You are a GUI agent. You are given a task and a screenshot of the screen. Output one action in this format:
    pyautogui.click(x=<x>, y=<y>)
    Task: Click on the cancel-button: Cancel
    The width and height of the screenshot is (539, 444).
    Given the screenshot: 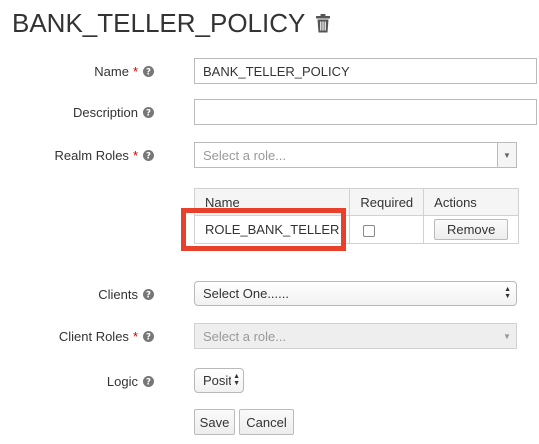 What is the action you would take?
    pyautogui.click(x=266, y=422)
    